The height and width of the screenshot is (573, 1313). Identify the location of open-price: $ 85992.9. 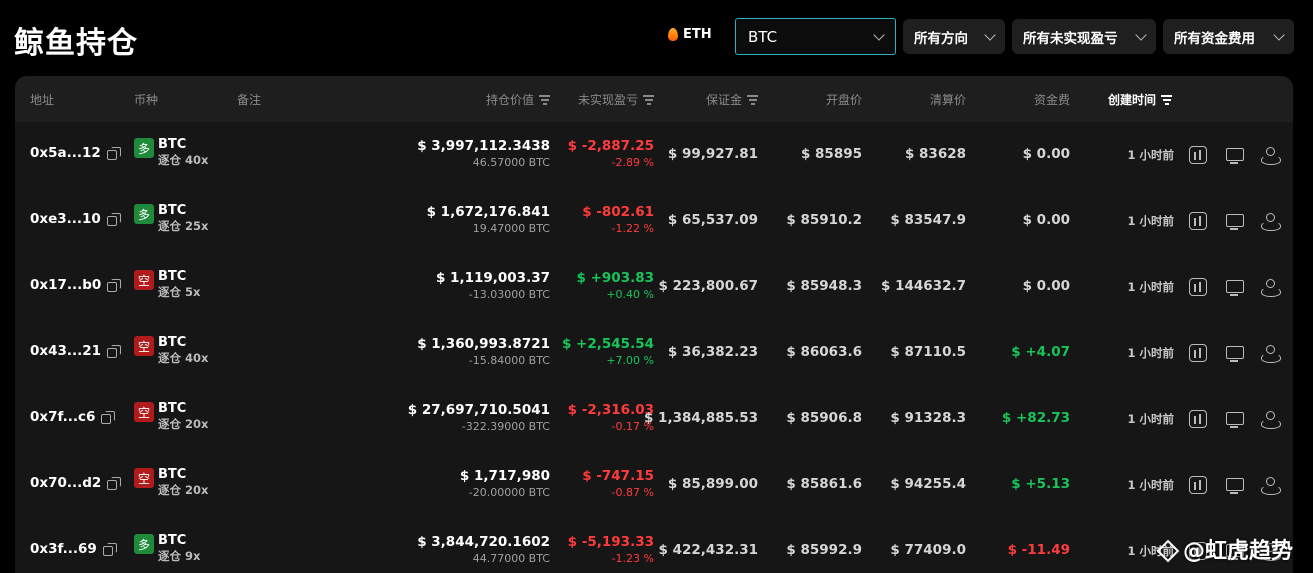
(824, 550).